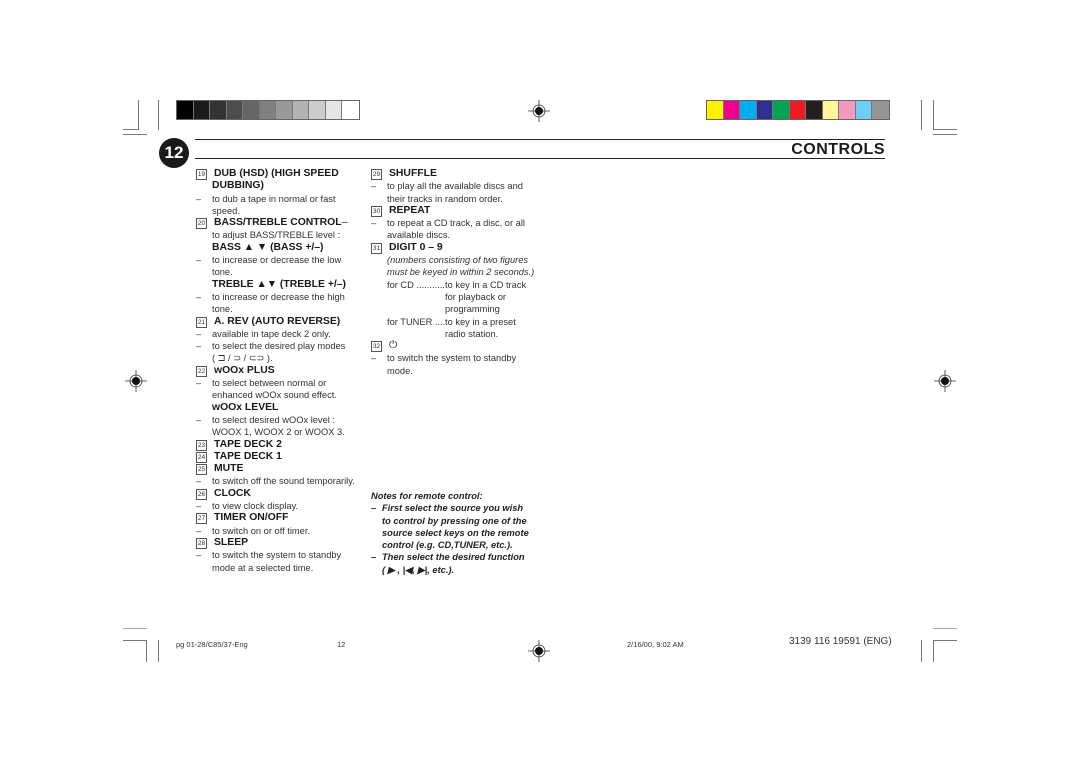  Describe the element at coordinates (427, 496) in the screenshot. I see `notes-title: Notes for remote control:` at that location.